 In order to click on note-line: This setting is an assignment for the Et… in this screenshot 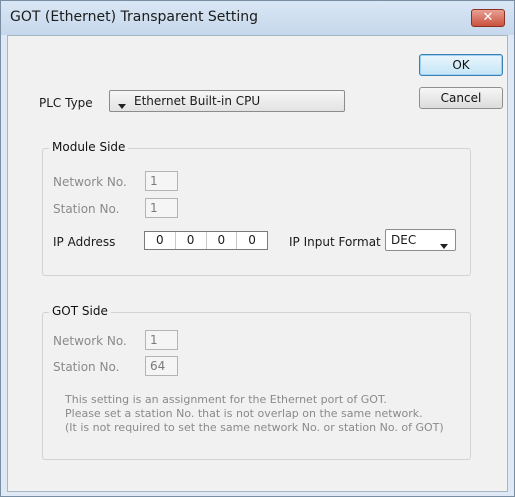, I will do `click(226, 399)`.